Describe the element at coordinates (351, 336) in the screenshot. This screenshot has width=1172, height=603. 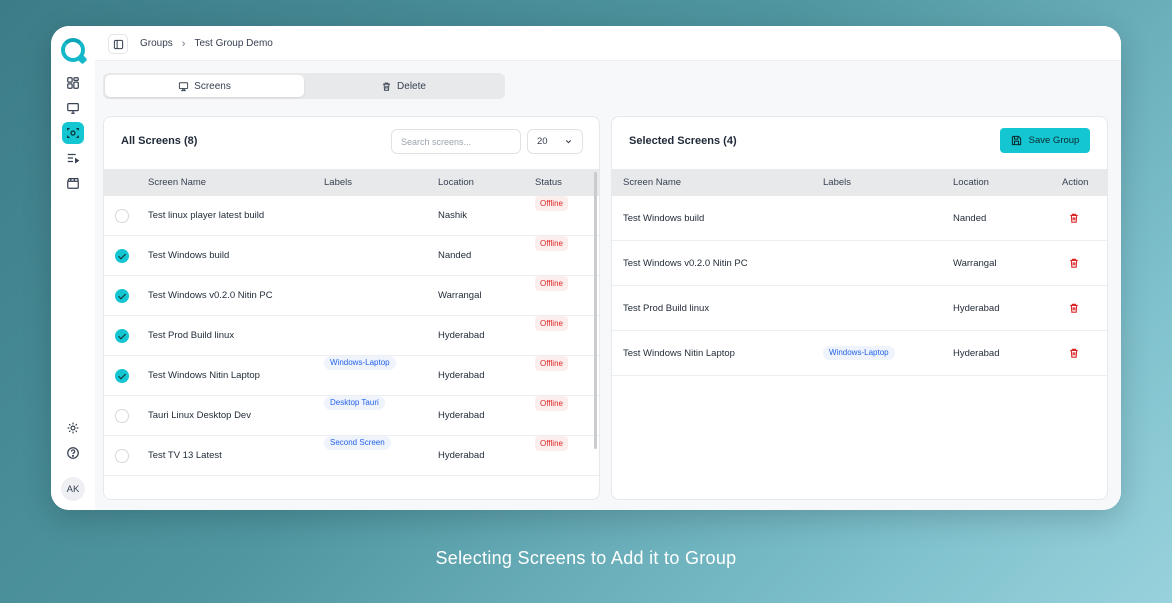
I see `table-row: Test Prod Build linux Hyderabad Offline` at that location.